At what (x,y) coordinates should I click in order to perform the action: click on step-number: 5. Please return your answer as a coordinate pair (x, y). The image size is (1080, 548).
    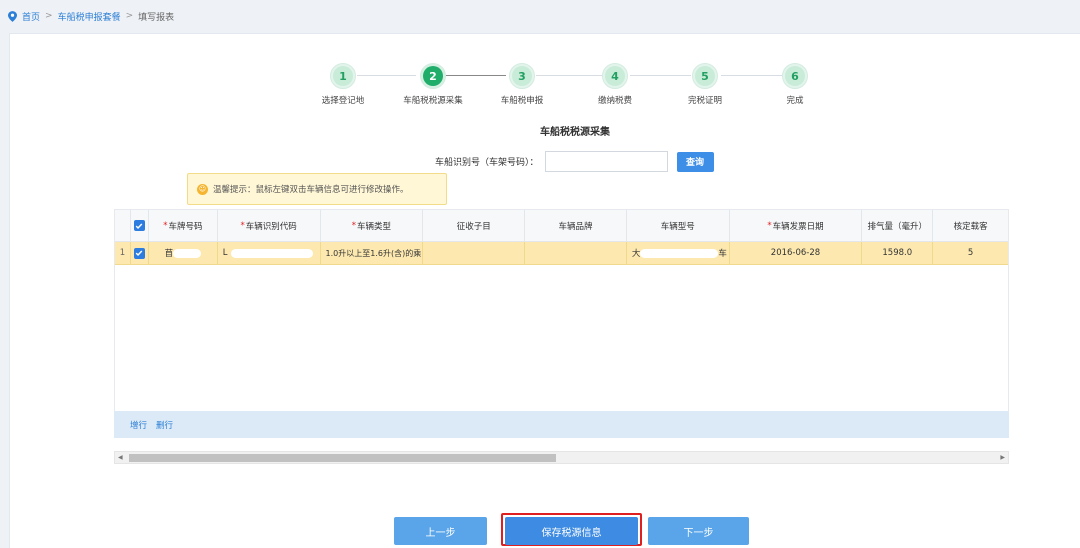
    Looking at the image, I should click on (705, 76).